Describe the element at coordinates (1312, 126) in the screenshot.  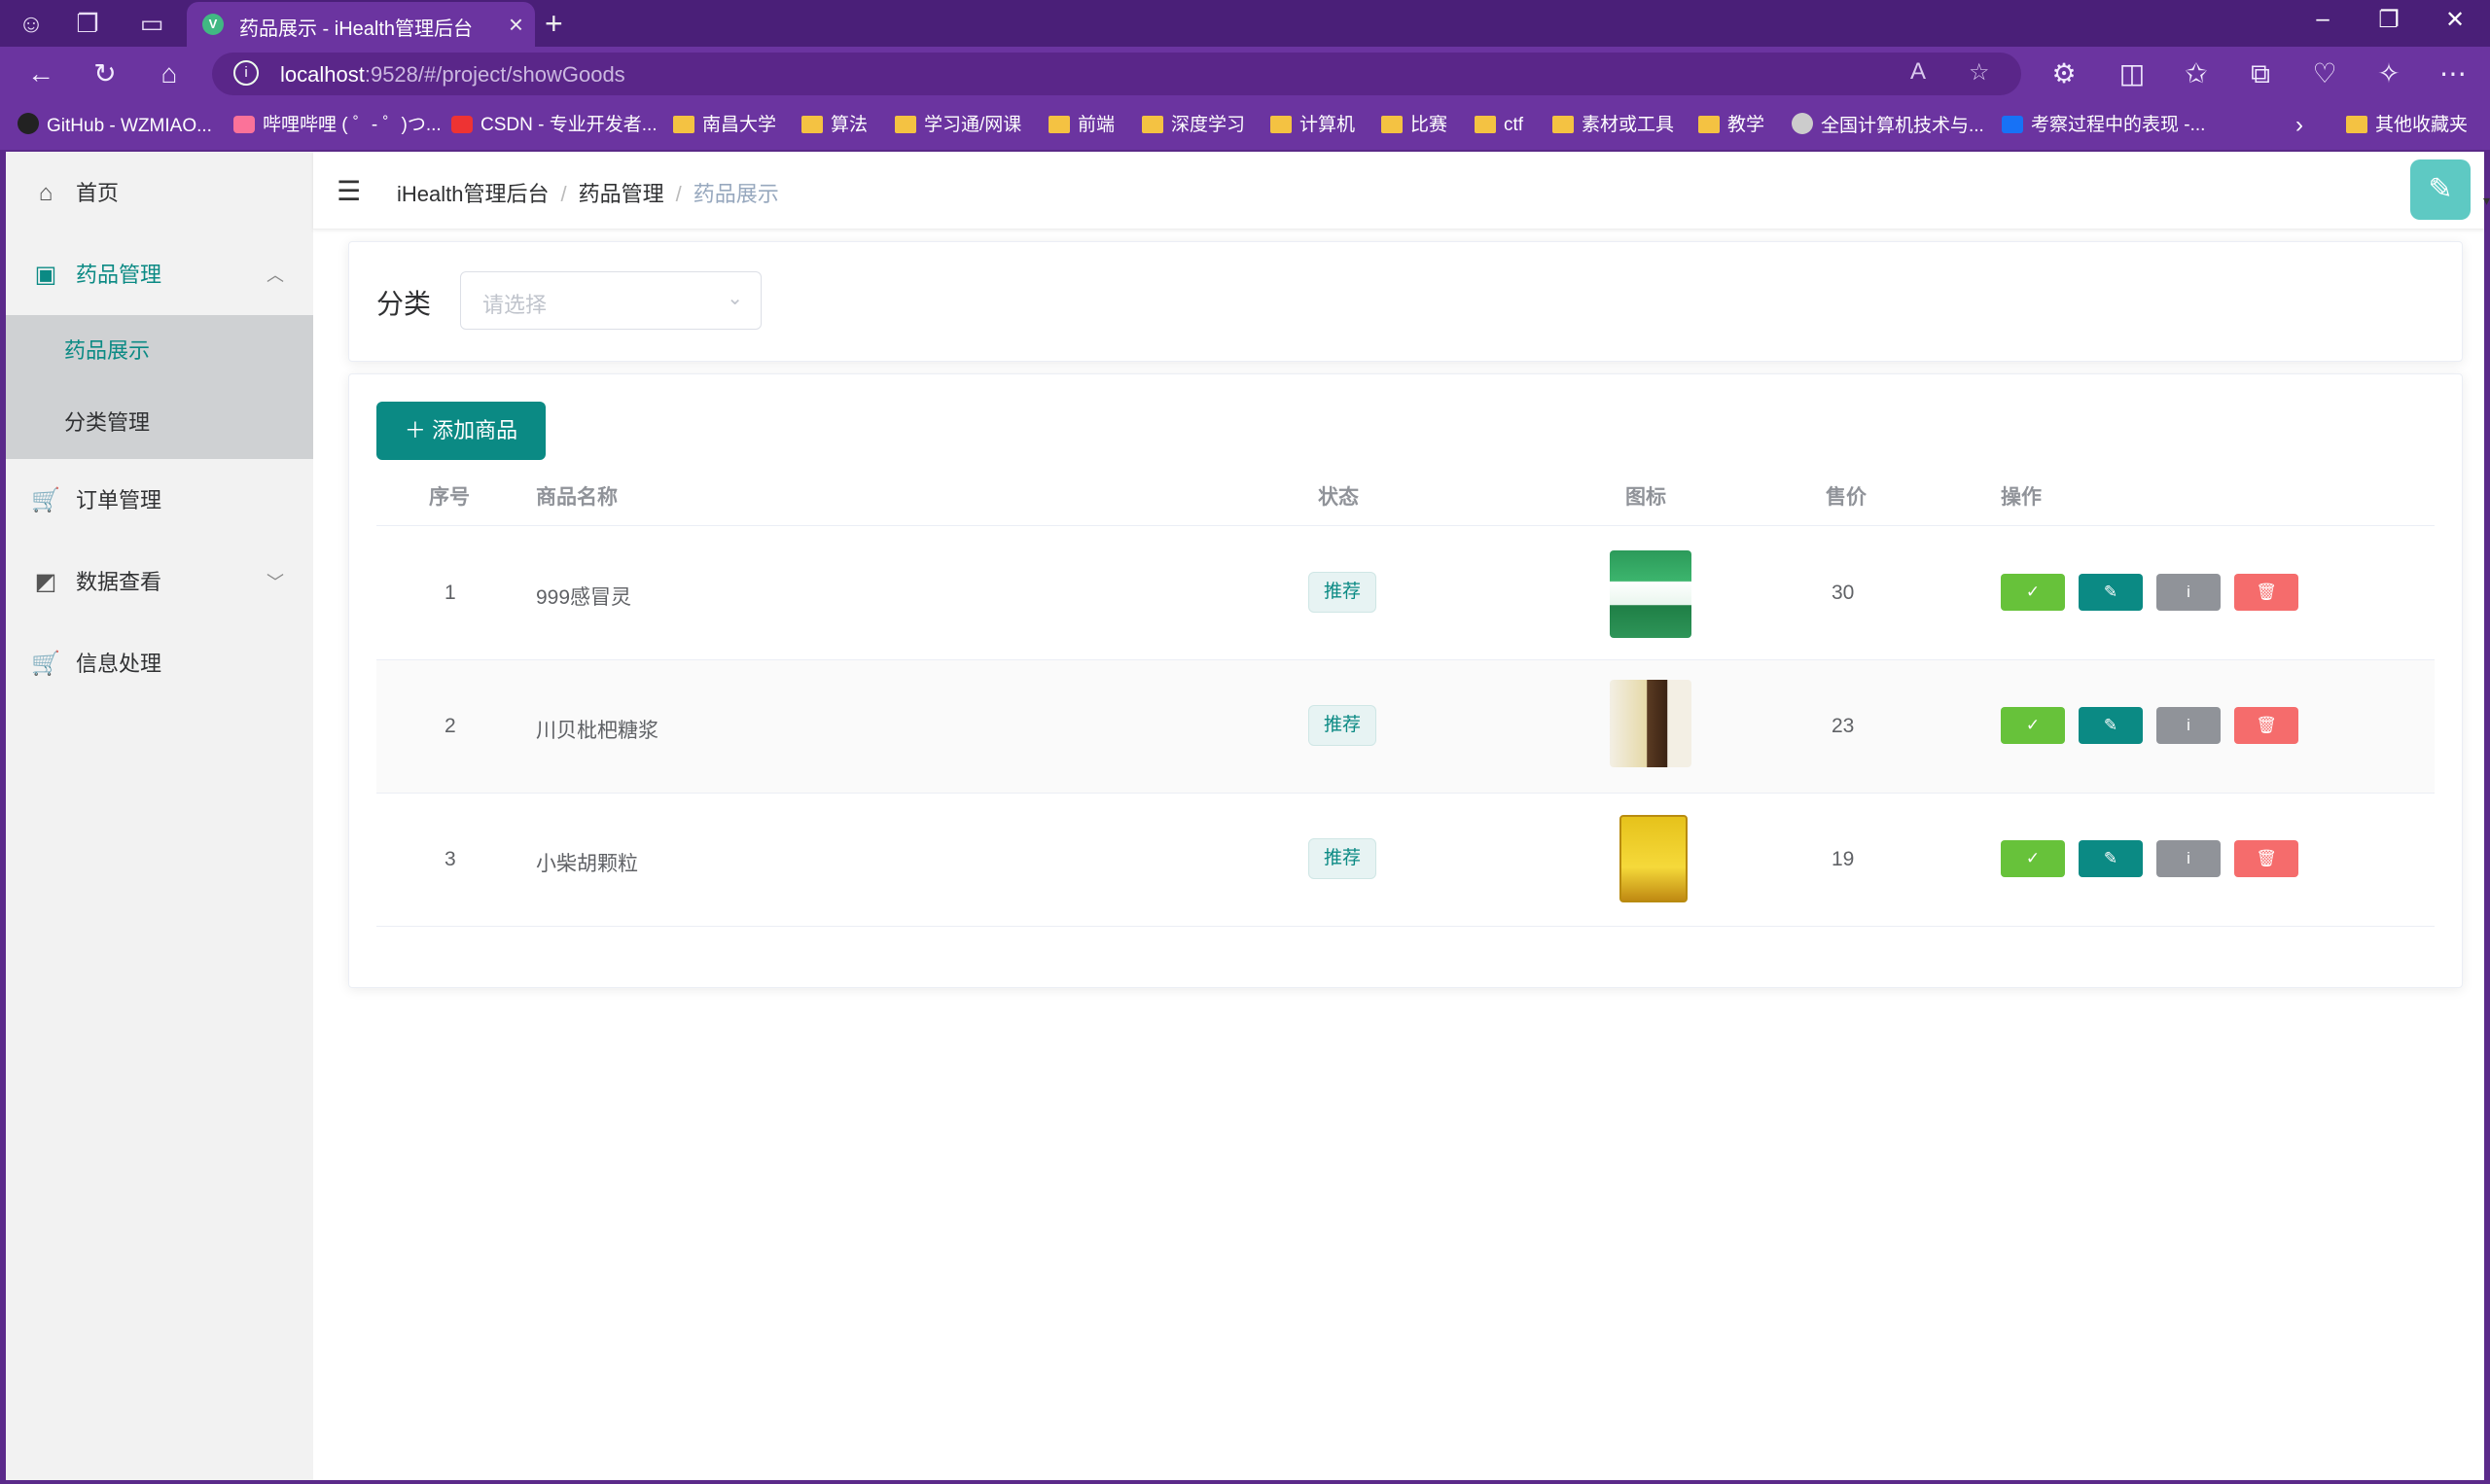
I see `bookmark-folder: 计算机` at that location.